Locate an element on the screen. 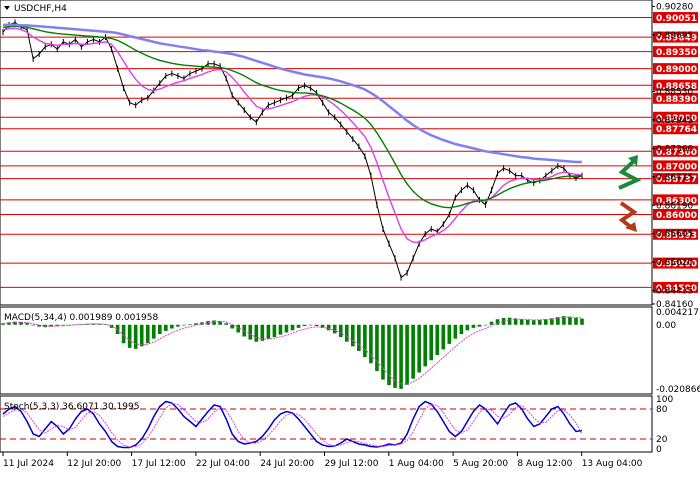  time-axis-label: 8 Aug 12:00 is located at coordinates (544, 464).